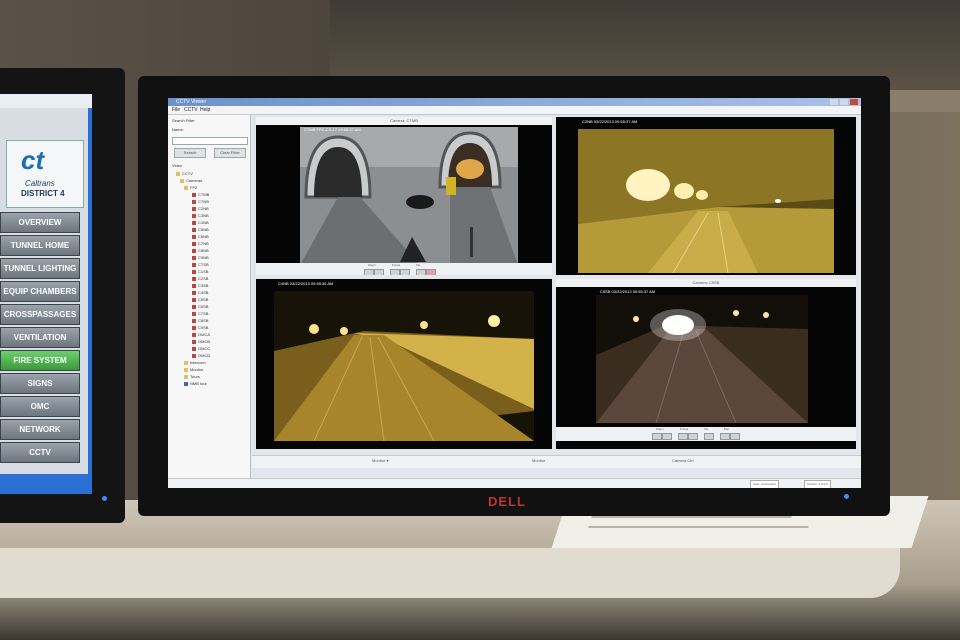 This screenshot has width=960, height=640. What do you see at coordinates (195, 384) in the screenshot?
I see `tree-item: NMB tour` at bounding box center [195, 384].